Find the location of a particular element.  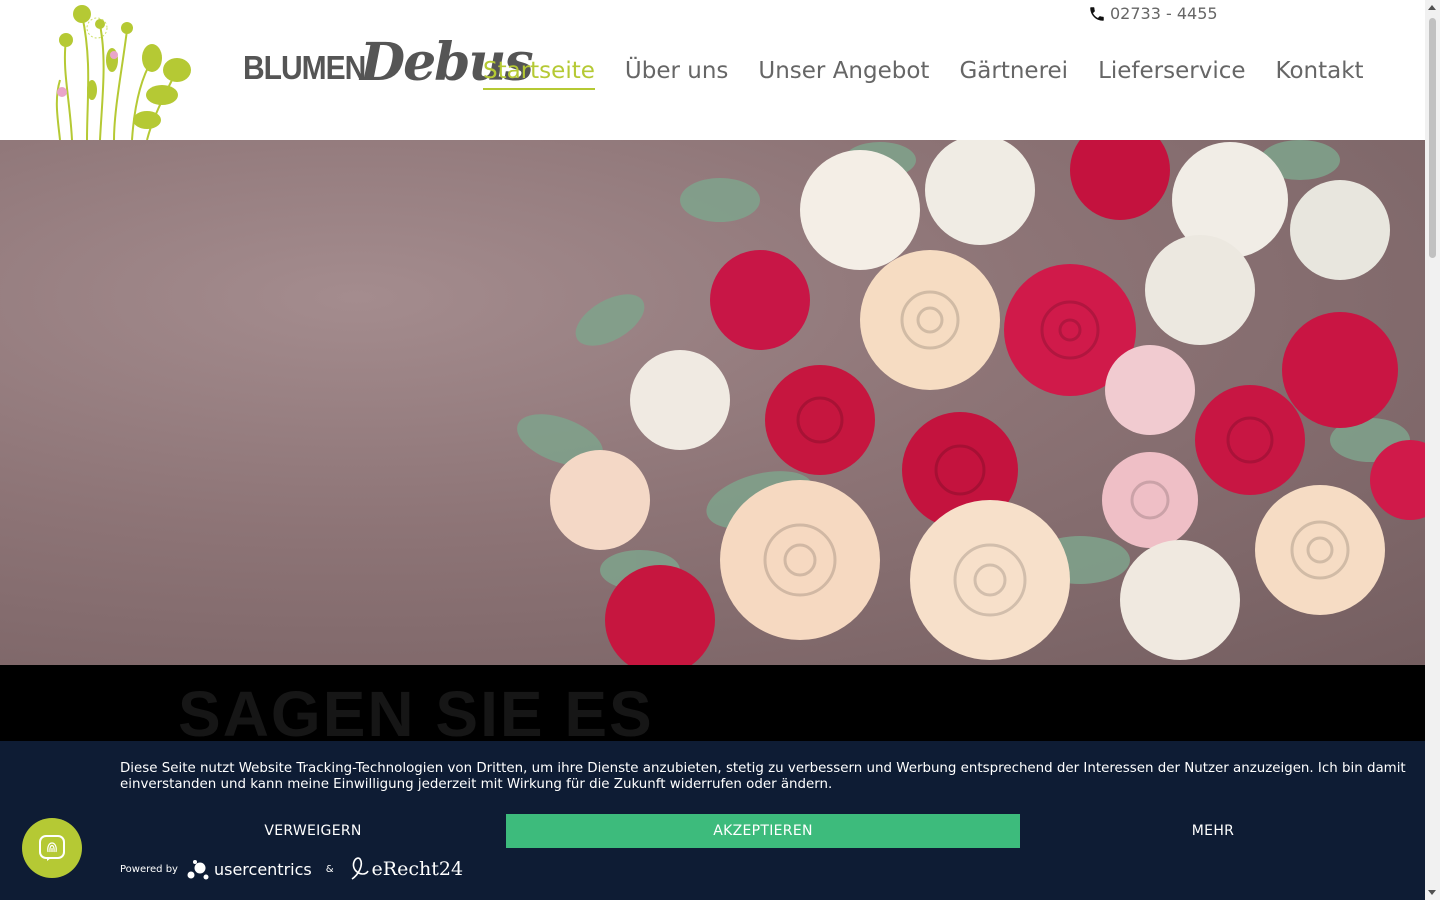

ampersand: & is located at coordinates (329, 869).